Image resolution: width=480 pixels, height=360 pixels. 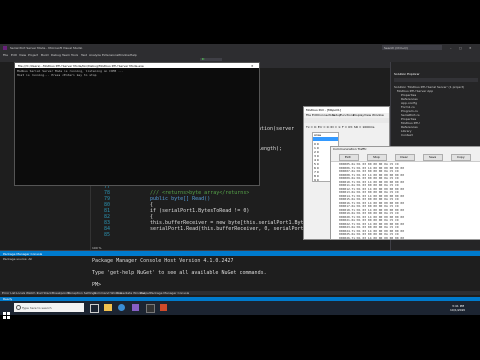 I want to click on modbus-toolbar, so click(x=346, y=120).